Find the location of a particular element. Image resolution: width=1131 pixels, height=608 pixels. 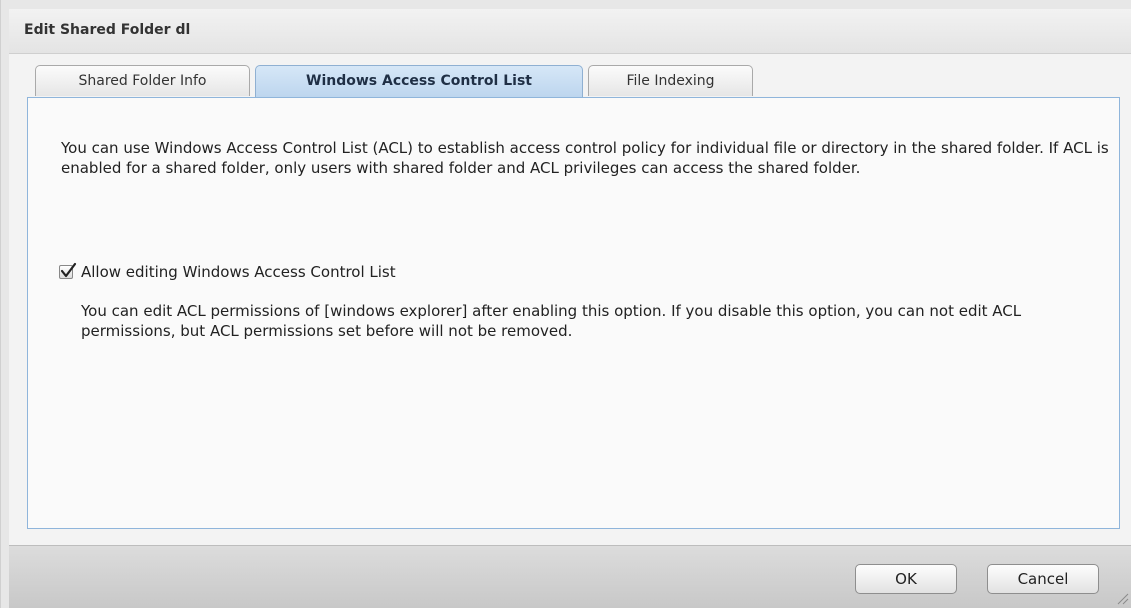

resize-grip-icon is located at coordinates (1122, 598).